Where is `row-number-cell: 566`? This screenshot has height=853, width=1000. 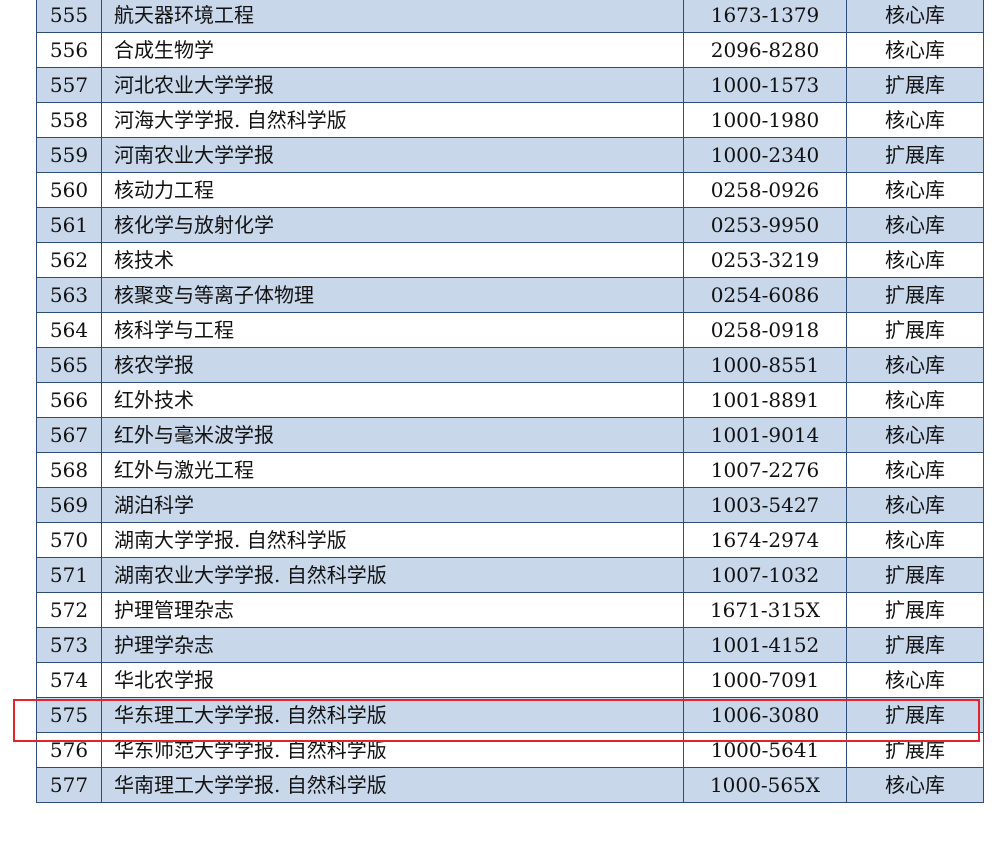
row-number-cell: 566 is located at coordinates (69, 400).